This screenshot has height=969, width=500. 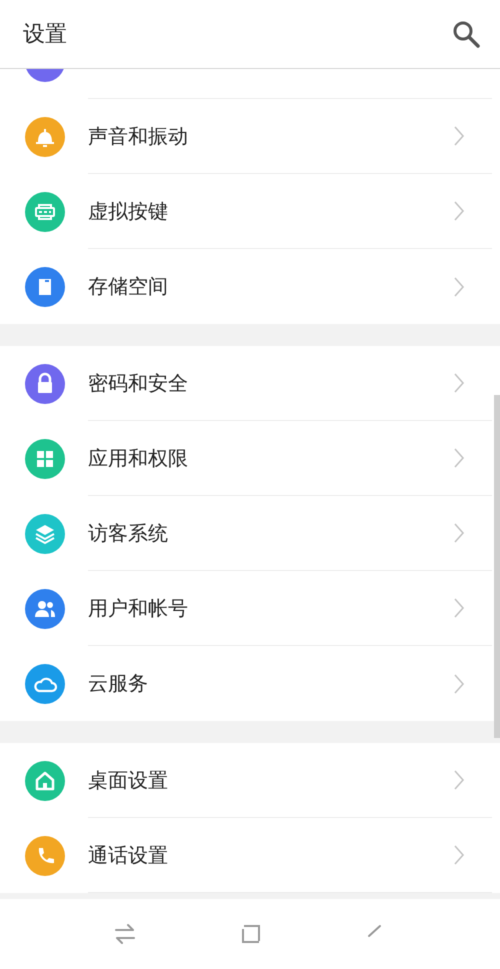 What do you see at coordinates (247, 683) in the screenshot?
I see `settings-row: 云服务` at bounding box center [247, 683].